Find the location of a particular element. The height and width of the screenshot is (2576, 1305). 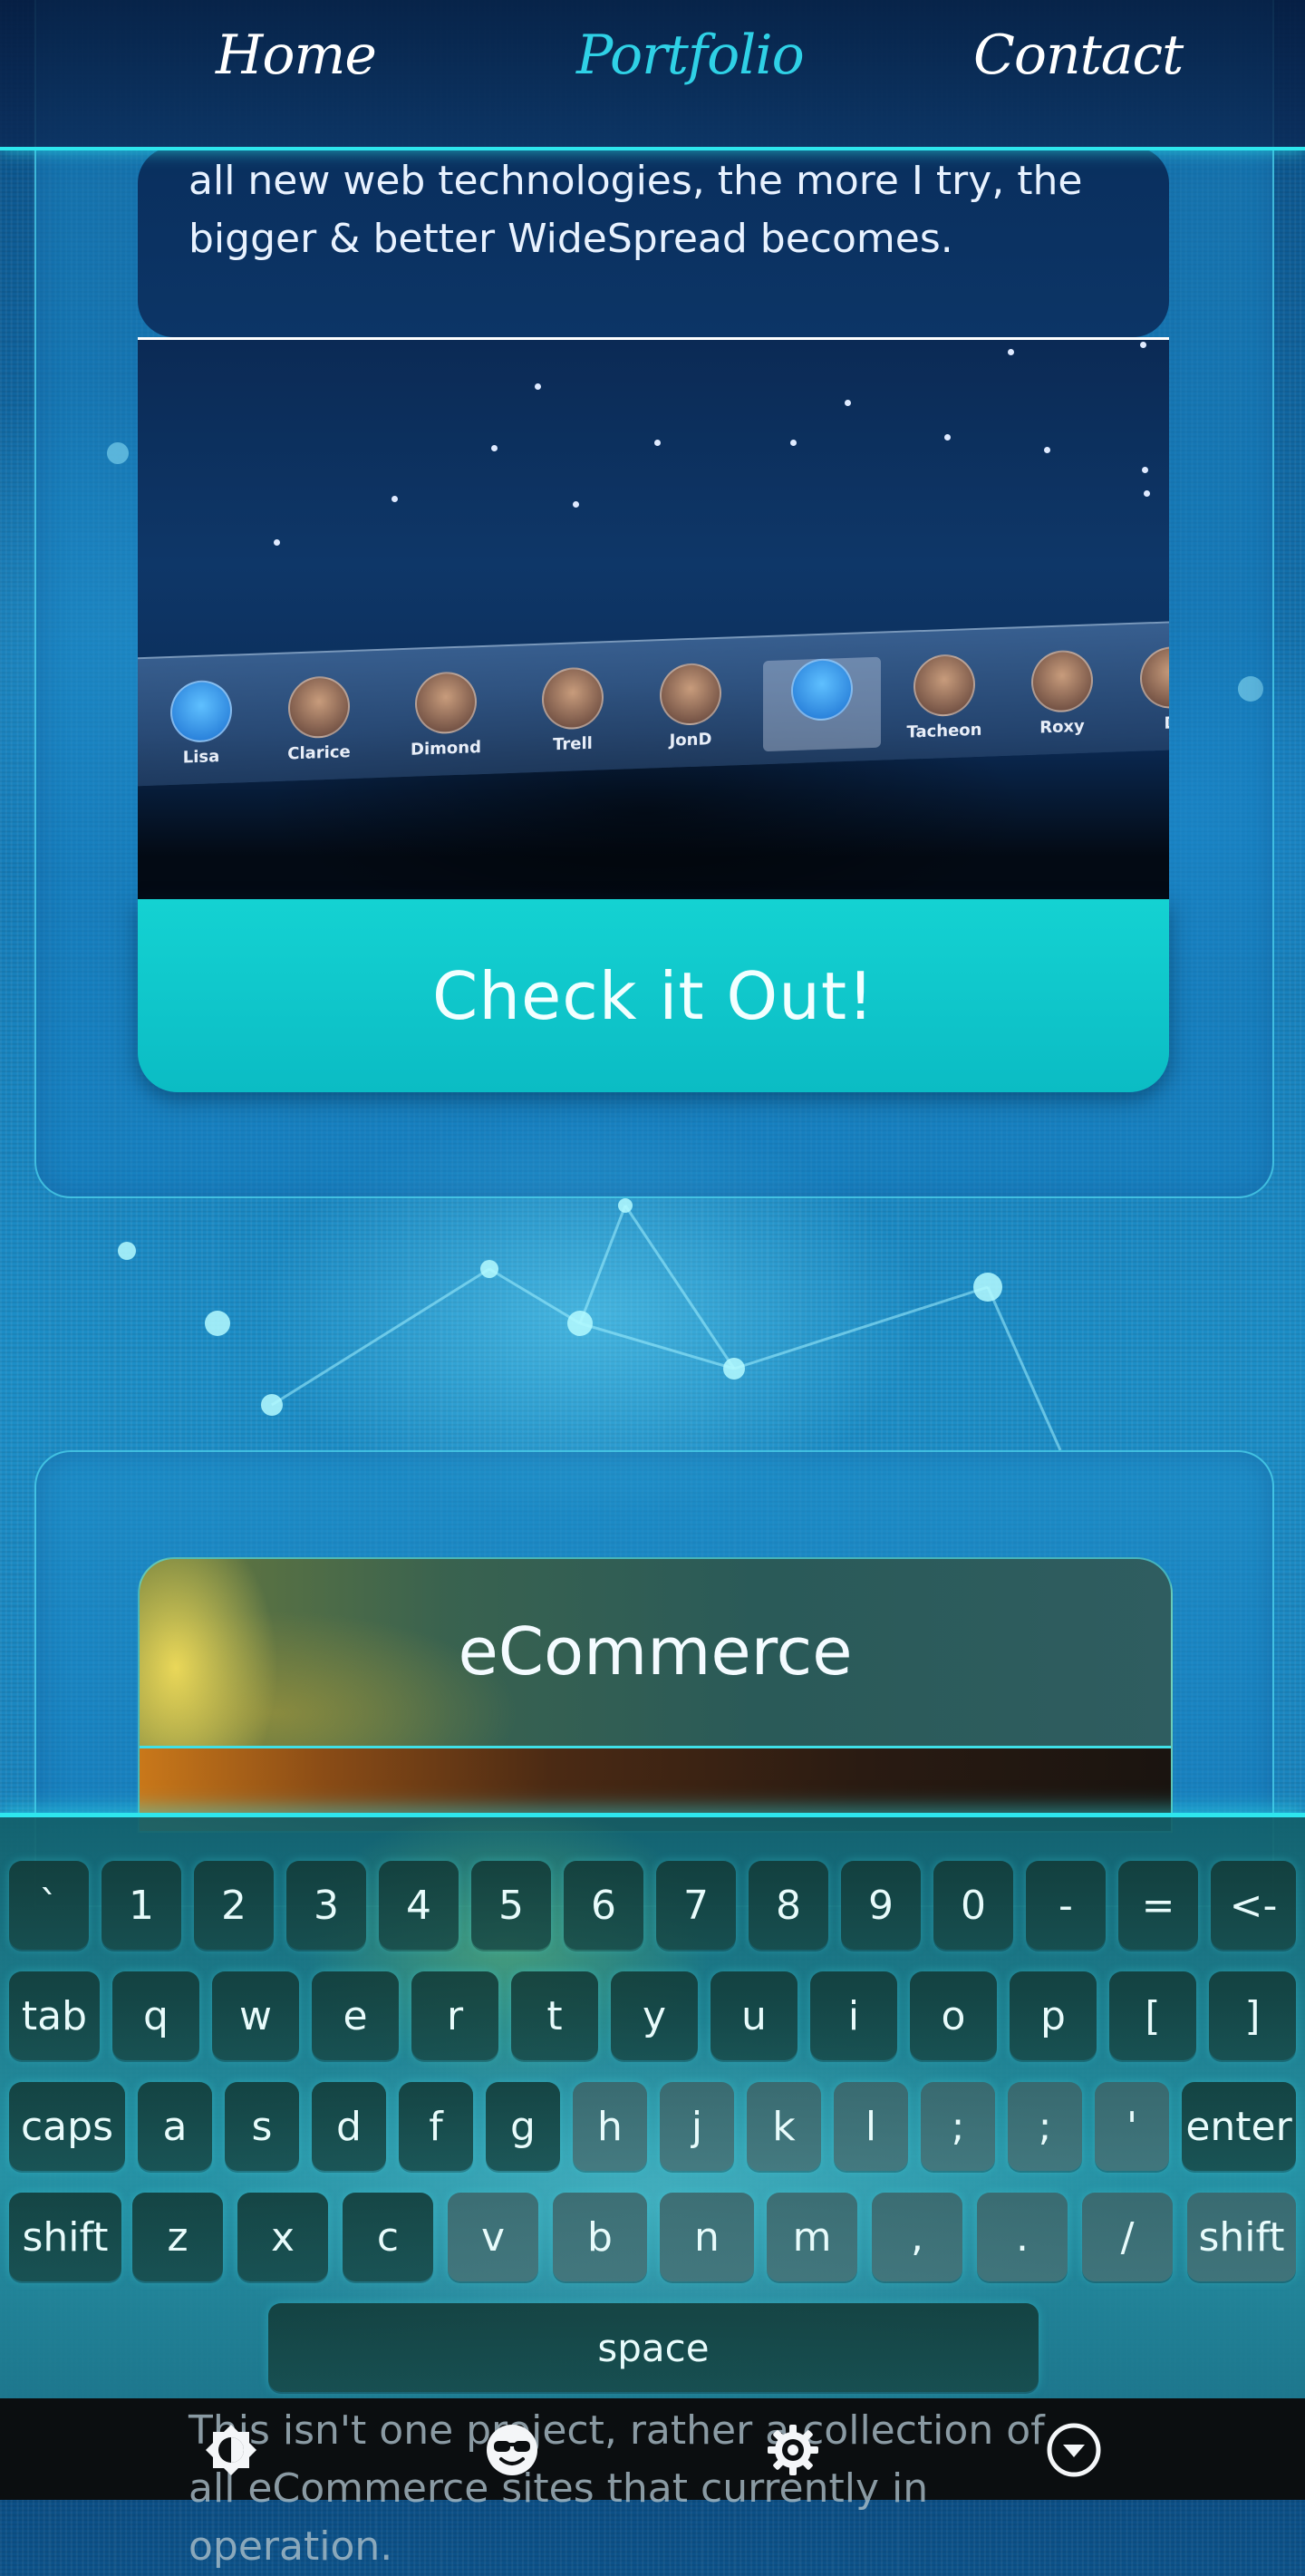

key-e: e is located at coordinates (355, 2015).